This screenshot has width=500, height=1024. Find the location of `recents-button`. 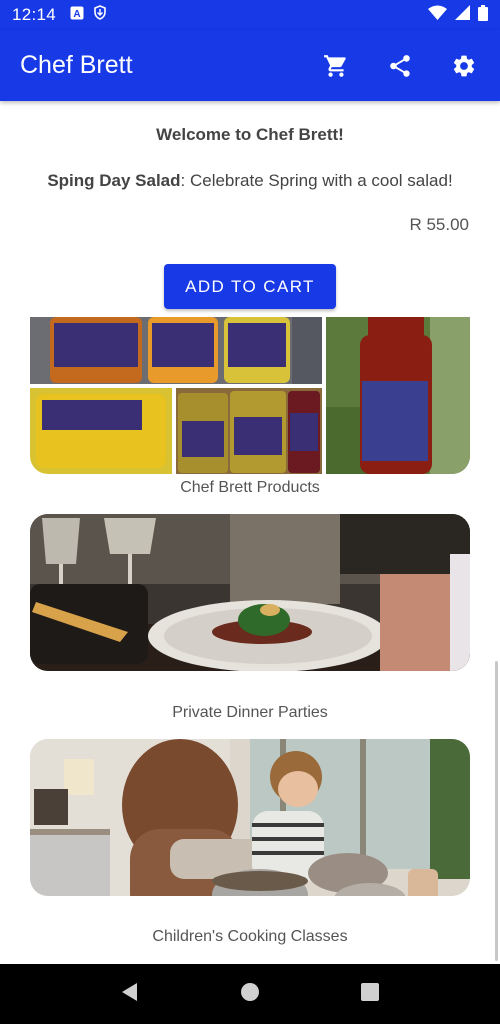

recents-button is located at coordinates (370, 994).